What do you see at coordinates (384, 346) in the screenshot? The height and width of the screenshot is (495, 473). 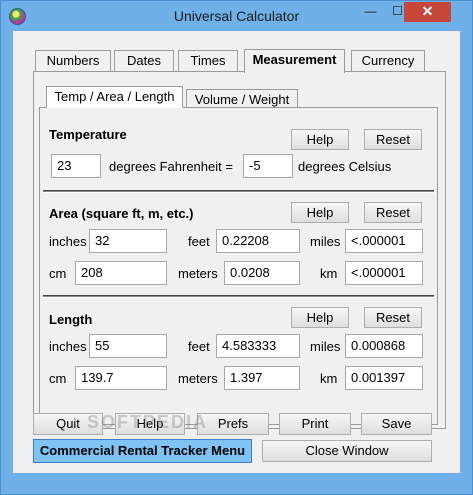 I see `length-miles-input: 0.000868` at bounding box center [384, 346].